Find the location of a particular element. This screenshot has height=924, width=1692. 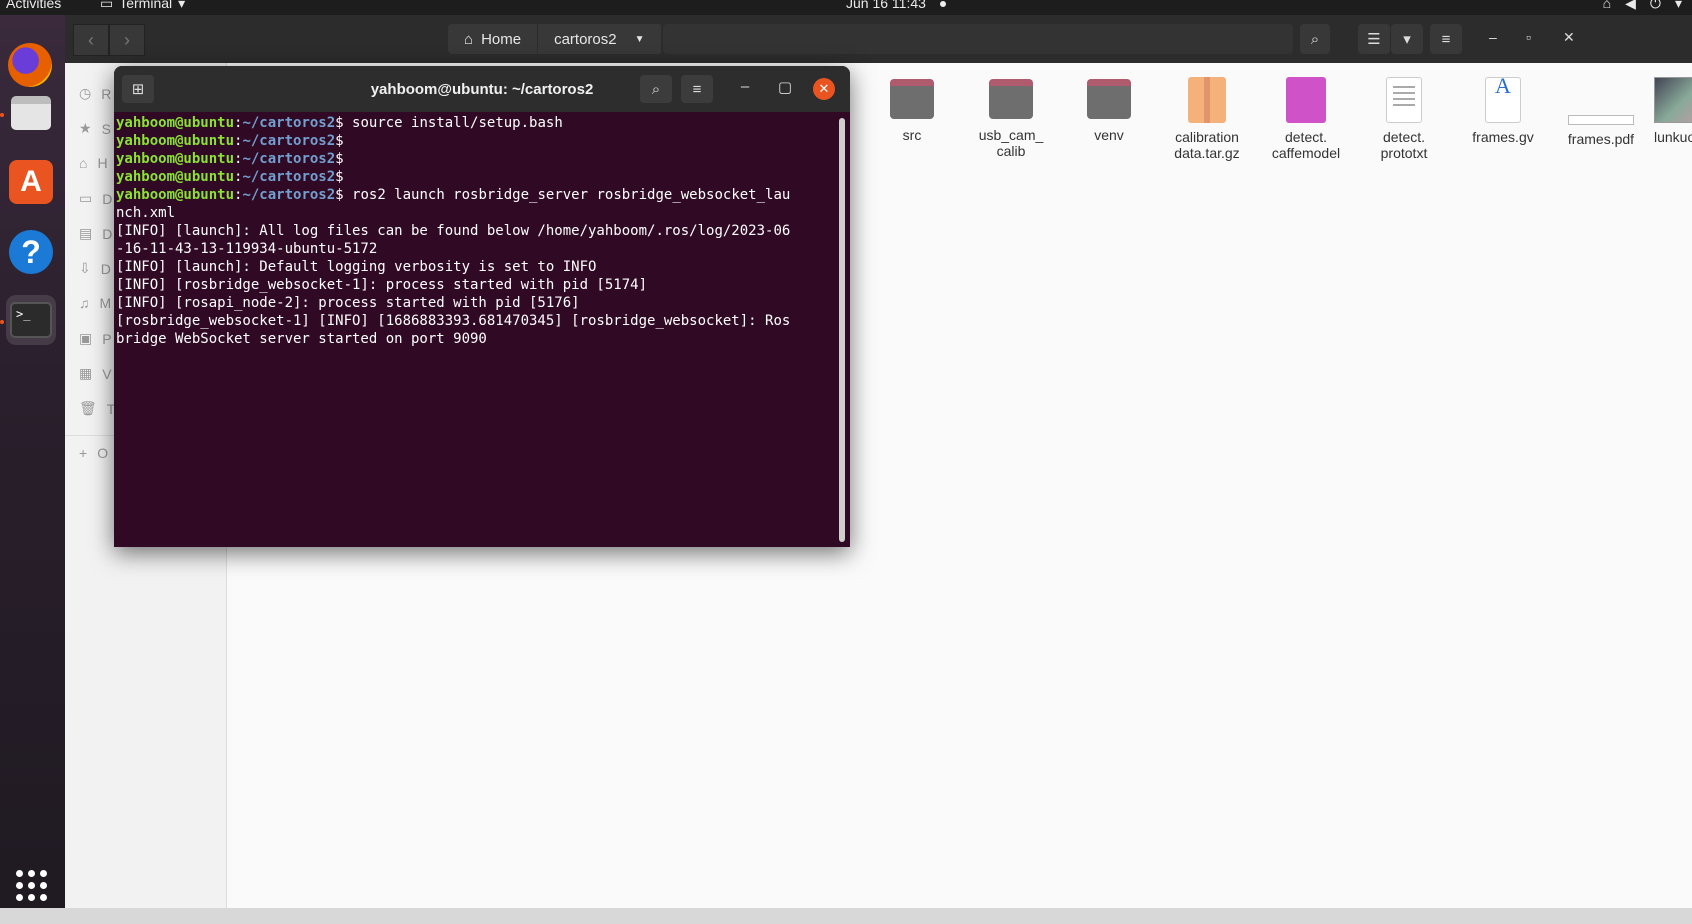

file-name: usb_cam_ calib is located at coordinates (1011, 143).